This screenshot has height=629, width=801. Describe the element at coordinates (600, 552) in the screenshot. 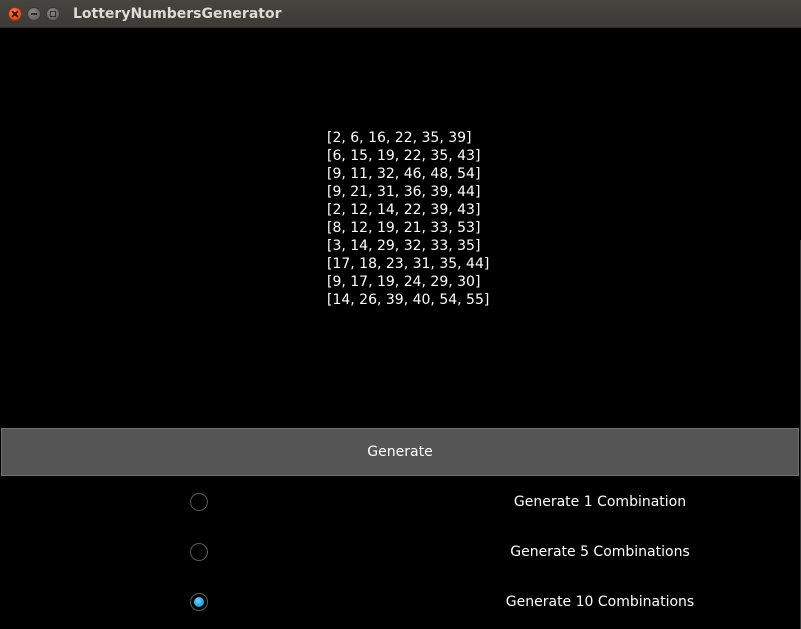

I see `option-label: Generate 5 Combinations` at that location.